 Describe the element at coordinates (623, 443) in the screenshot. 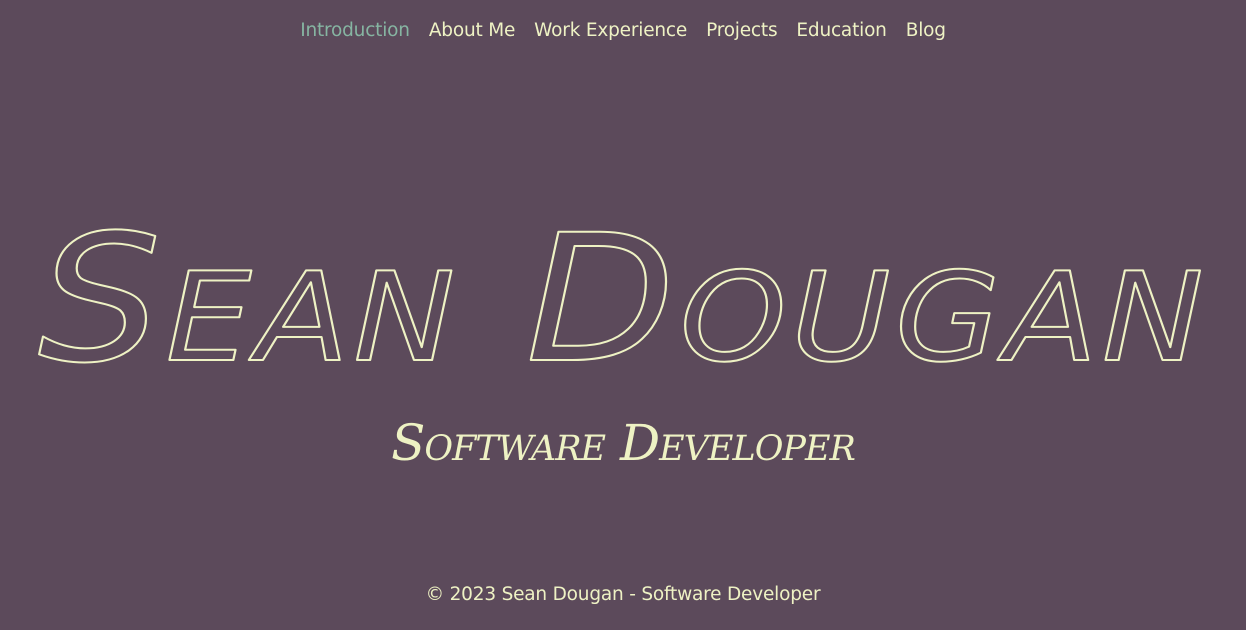

I see `hero-subtitle: Software Developer` at that location.